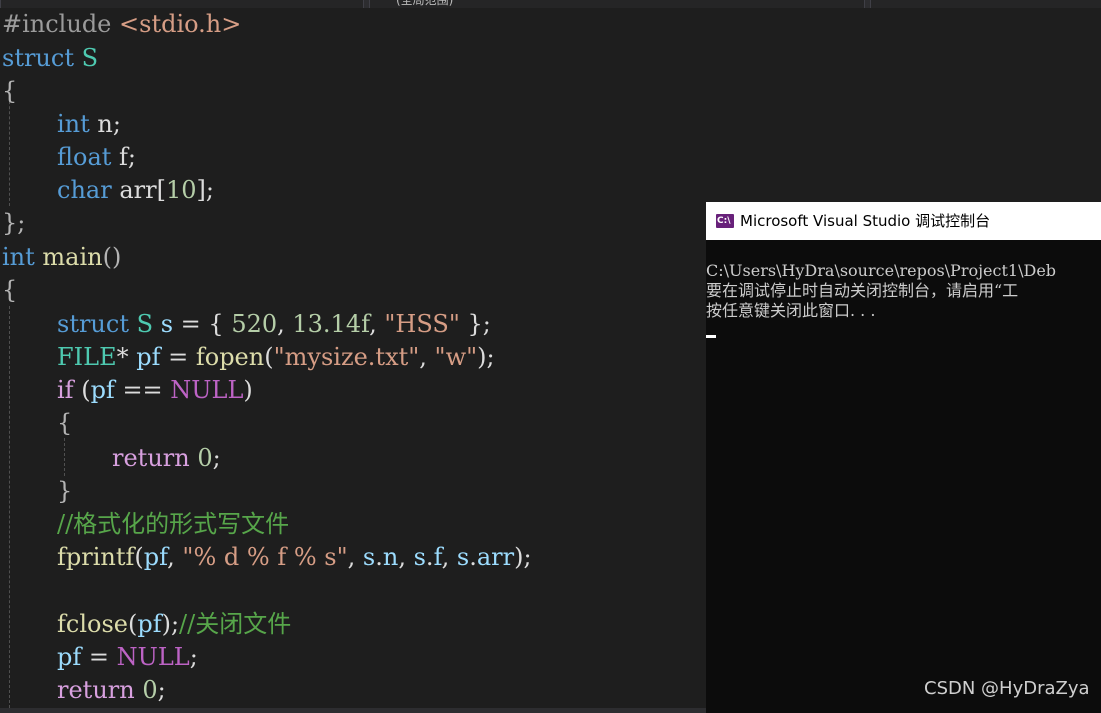 The height and width of the screenshot is (713, 1101). I want to click on console-title-bar: C:\ Microsoft Visual Studio 调试控制台, so click(903, 221).